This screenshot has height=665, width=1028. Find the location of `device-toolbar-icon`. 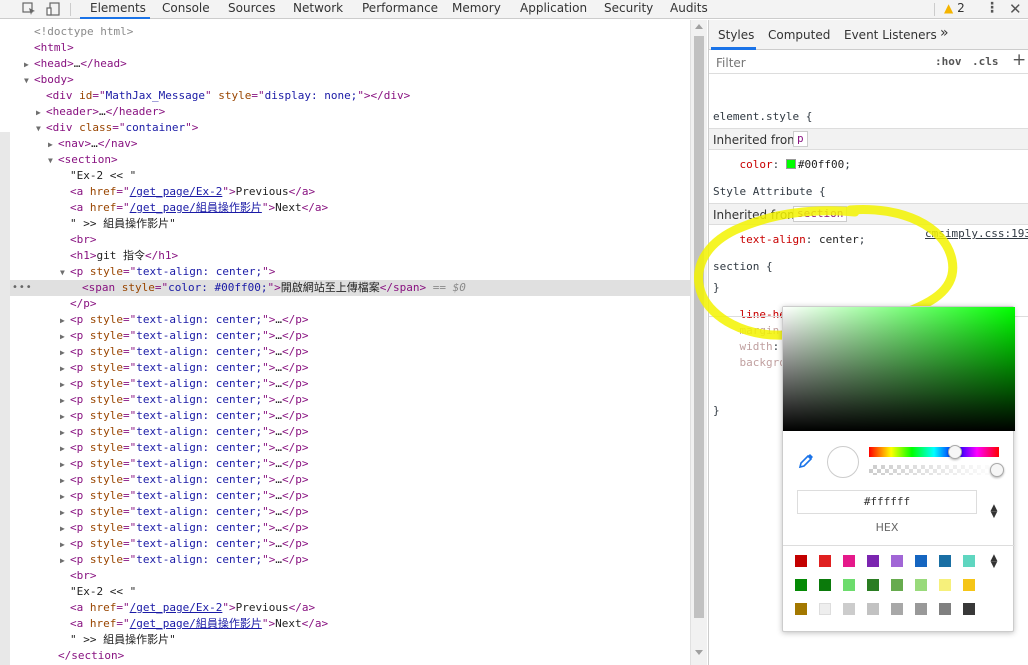

device-toolbar-icon is located at coordinates (55, 9).